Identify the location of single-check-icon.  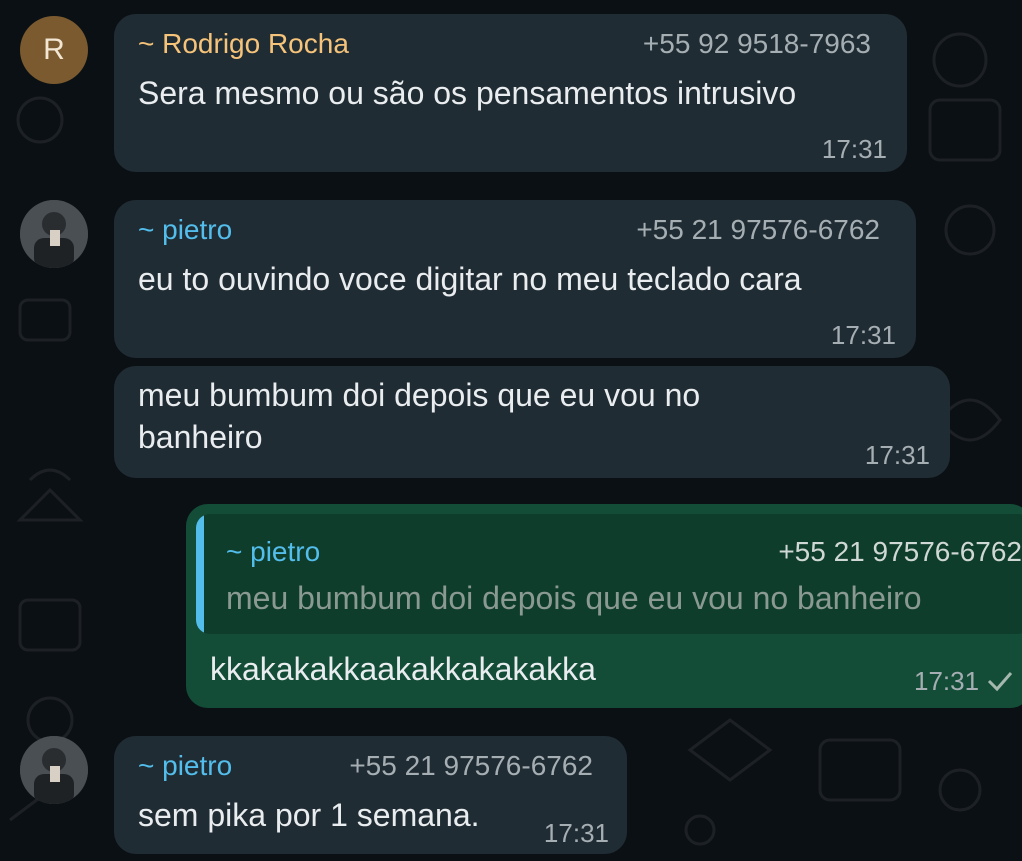
(1000, 682).